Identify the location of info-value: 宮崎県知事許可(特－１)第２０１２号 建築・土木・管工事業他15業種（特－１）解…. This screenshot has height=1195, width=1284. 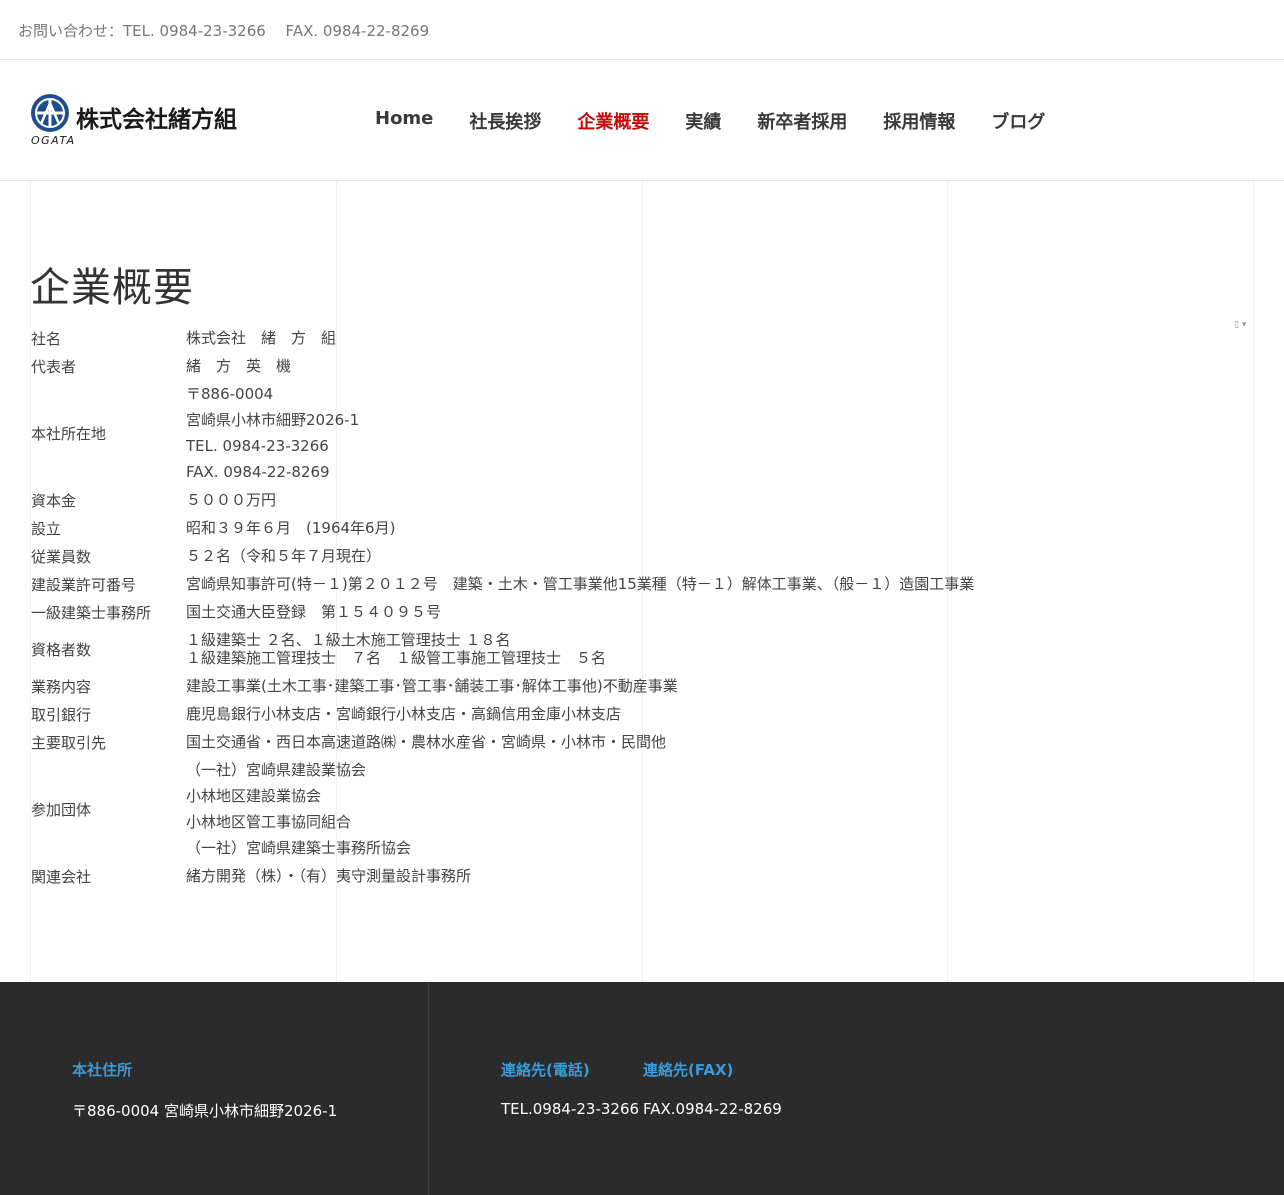
(608, 584).